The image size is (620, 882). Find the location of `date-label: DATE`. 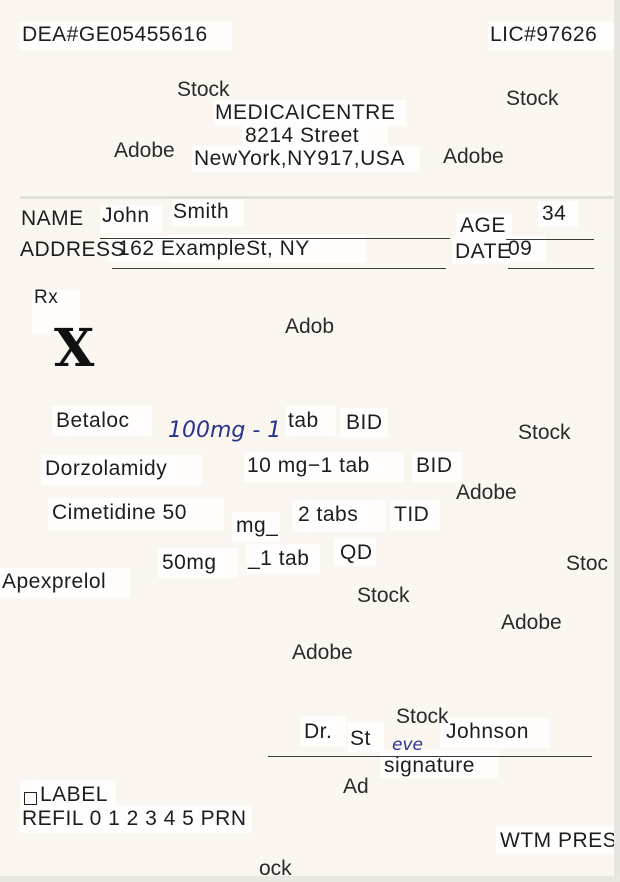

date-label: DATE is located at coordinates (483, 251).